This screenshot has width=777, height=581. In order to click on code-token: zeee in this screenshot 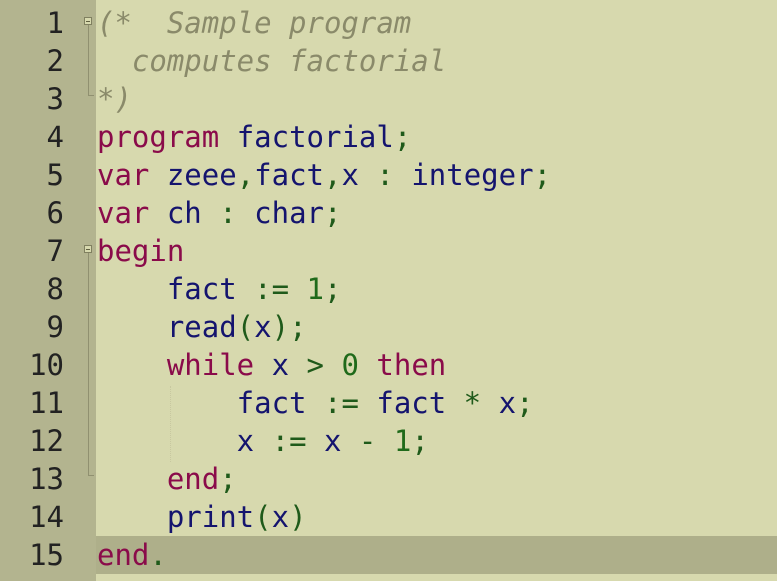, I will do `click(193, 175)`.